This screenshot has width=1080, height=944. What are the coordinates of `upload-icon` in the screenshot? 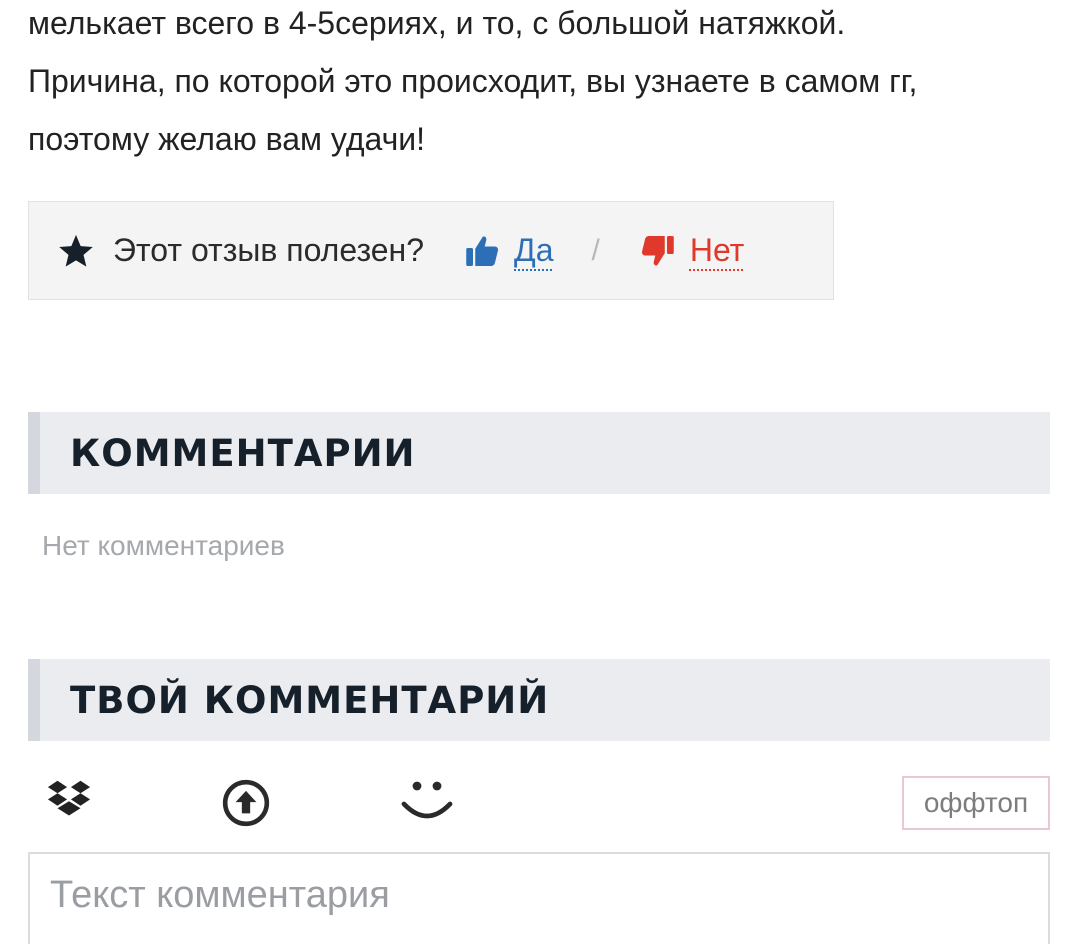 It's located at (246, 803).